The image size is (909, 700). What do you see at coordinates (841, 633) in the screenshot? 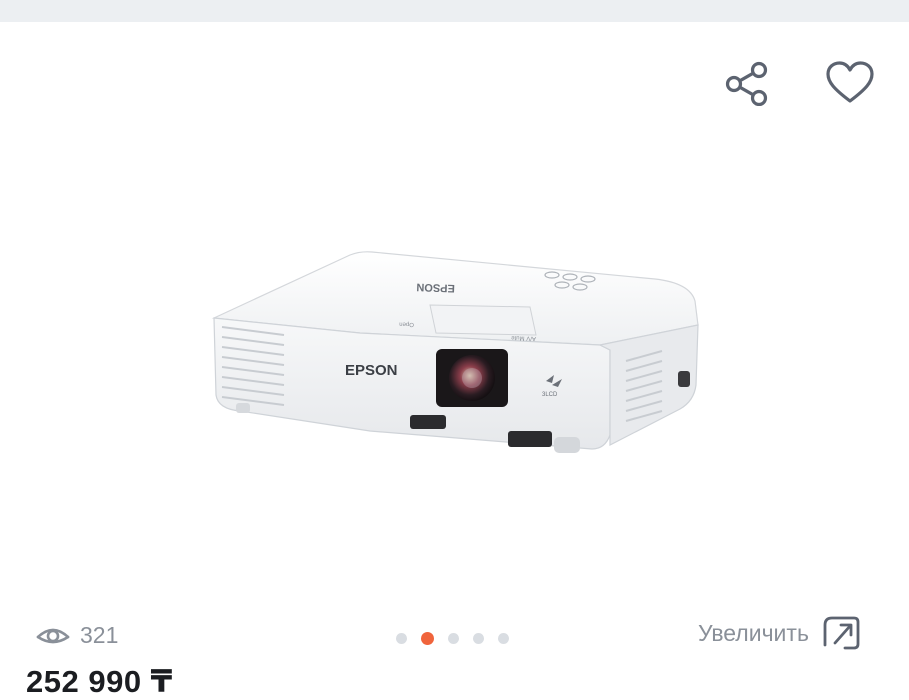
I see `expand-icon` at bounding box center [841, 633].